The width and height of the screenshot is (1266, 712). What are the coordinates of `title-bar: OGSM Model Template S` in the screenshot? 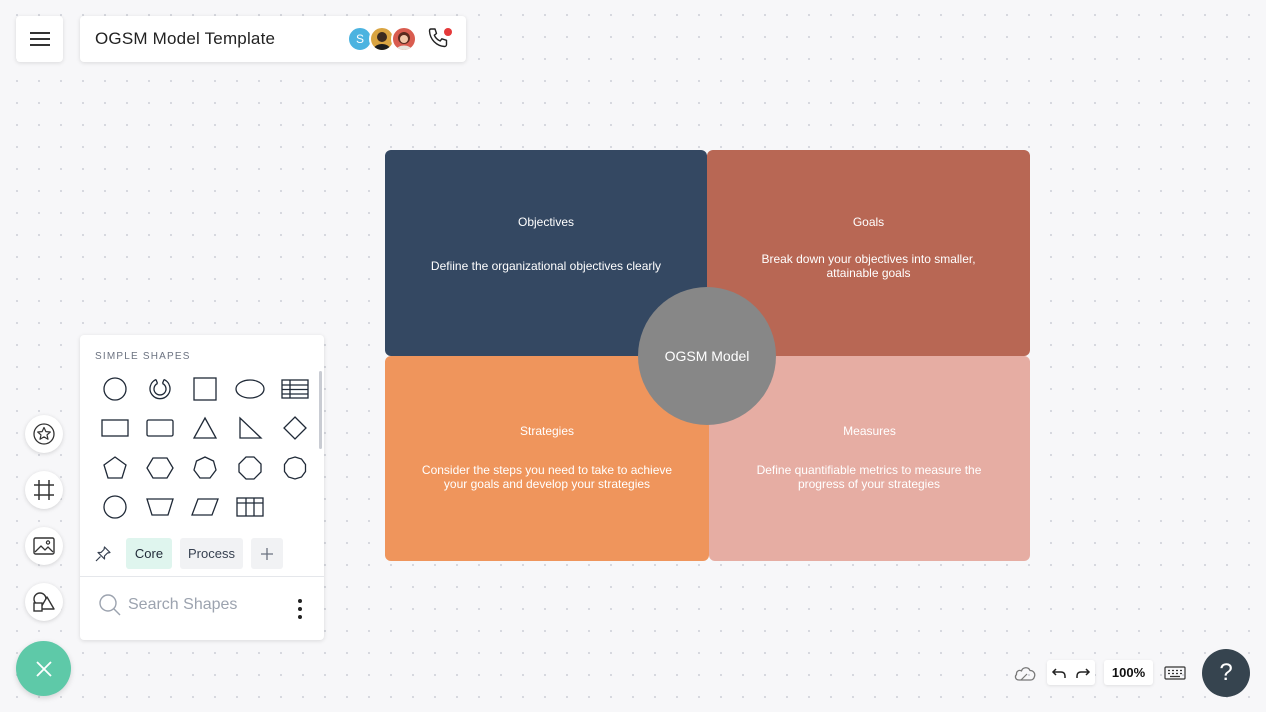 It's located at (273, 39).